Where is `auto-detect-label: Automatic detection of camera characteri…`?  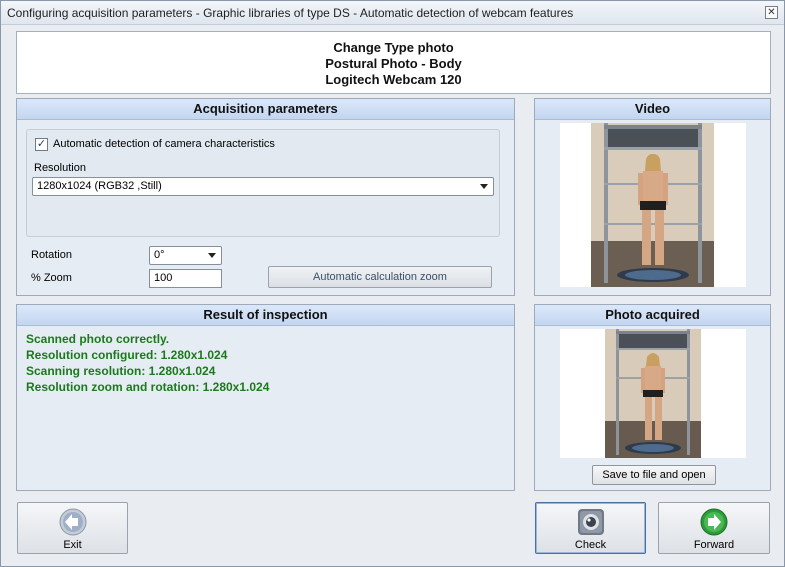
auto-detect-label: Automatic detection of camera characteri… is located at coordinates (164, 144).